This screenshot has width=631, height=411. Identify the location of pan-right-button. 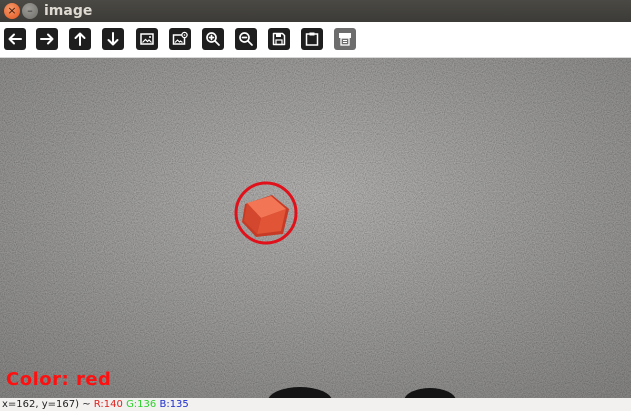
(47, 39).